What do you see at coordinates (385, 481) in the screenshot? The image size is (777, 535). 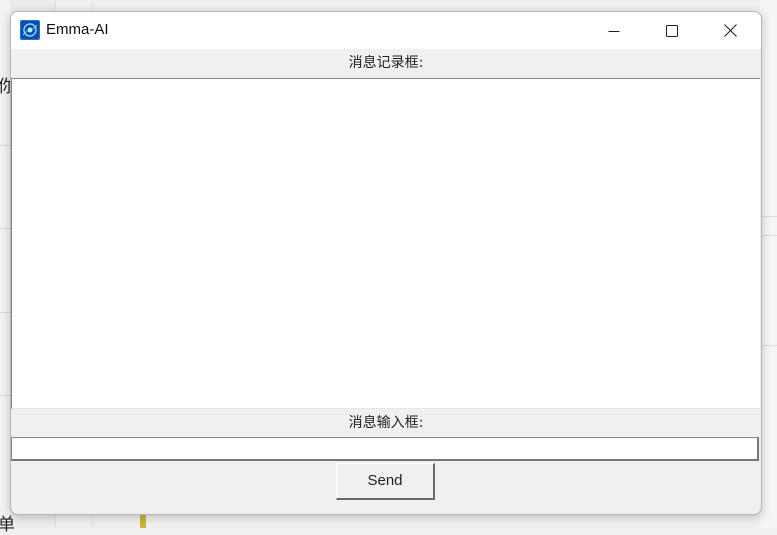 I see `send-button: Send` at bounding box center [385, 481].